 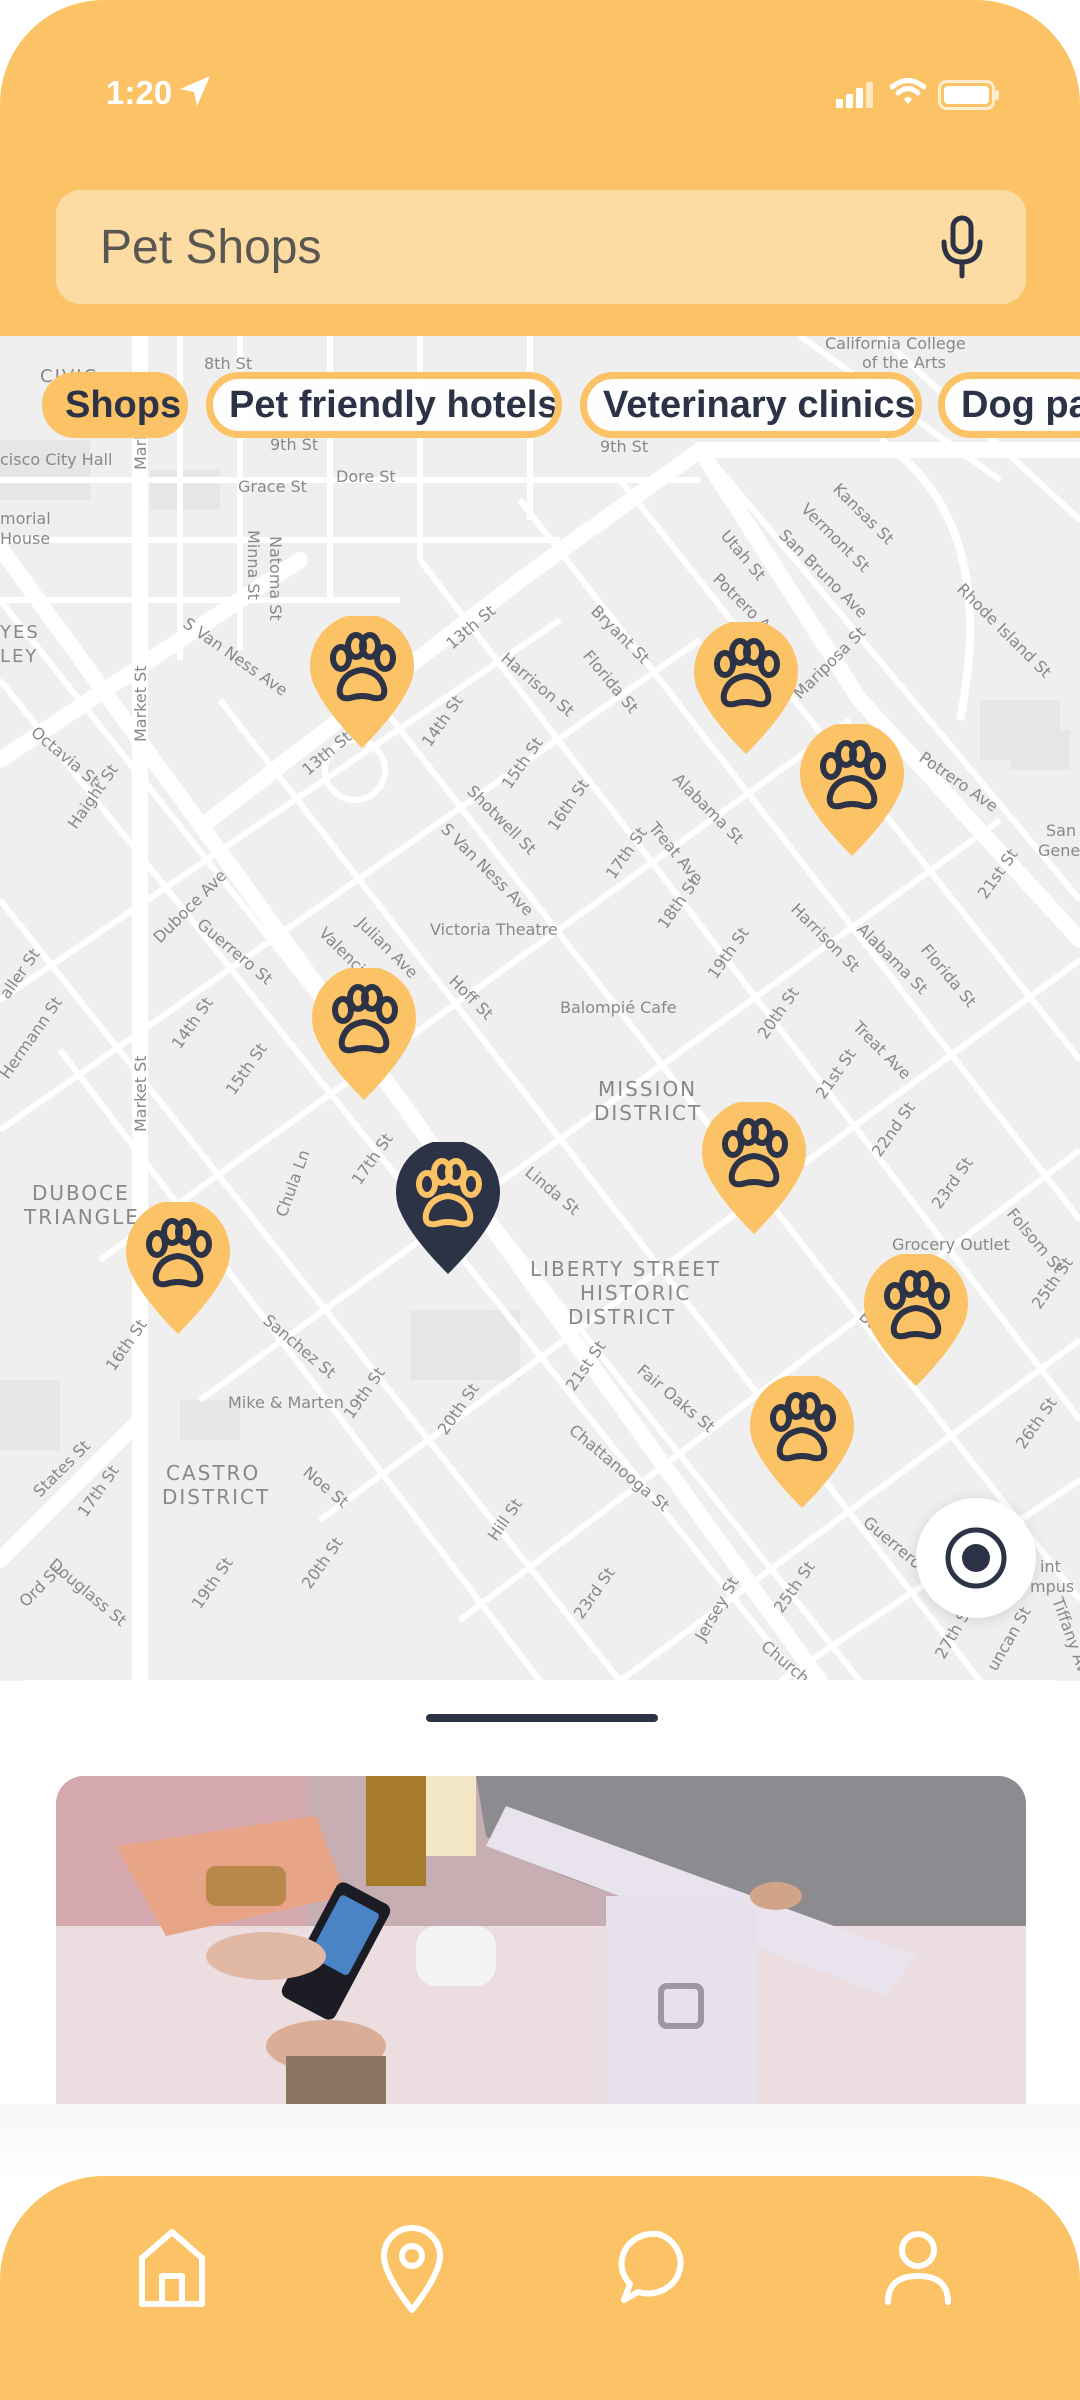 What do you see at coordinates (20, 632) in the screenshot?
I see `map-label: YES` at bounding box center [20, 632].